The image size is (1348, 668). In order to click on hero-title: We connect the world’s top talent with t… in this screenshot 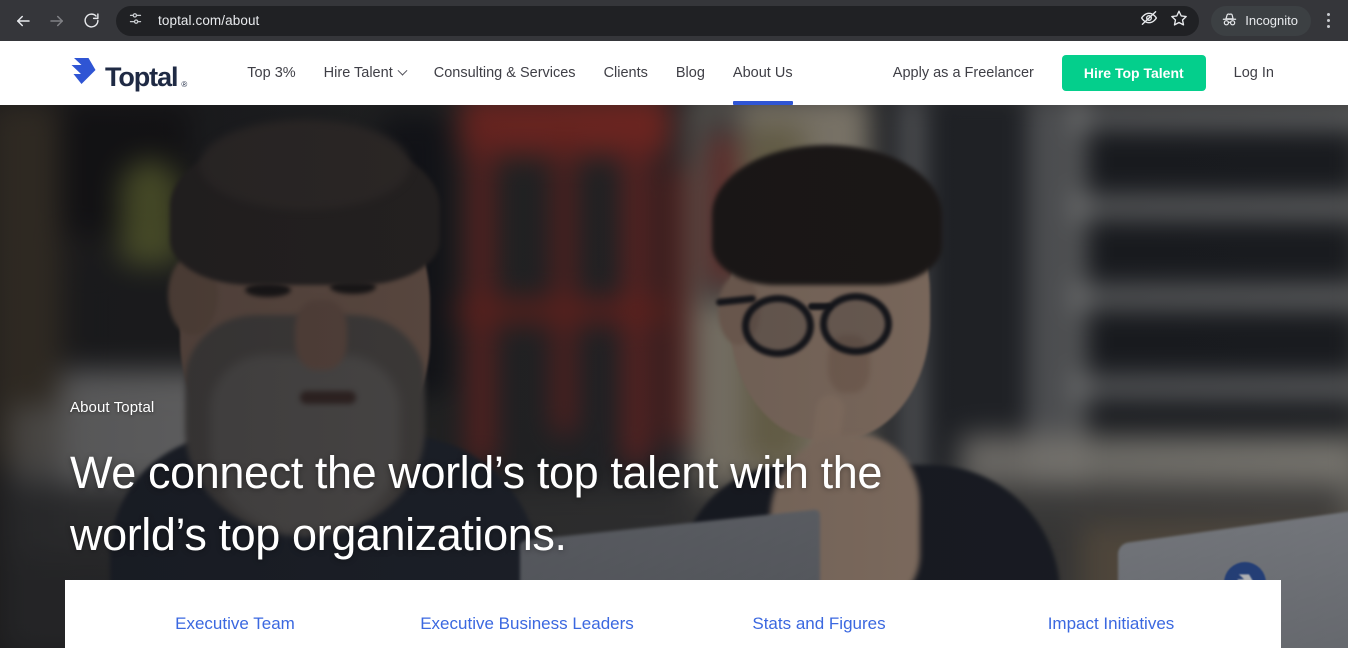, I will do `click(476, 503)`.